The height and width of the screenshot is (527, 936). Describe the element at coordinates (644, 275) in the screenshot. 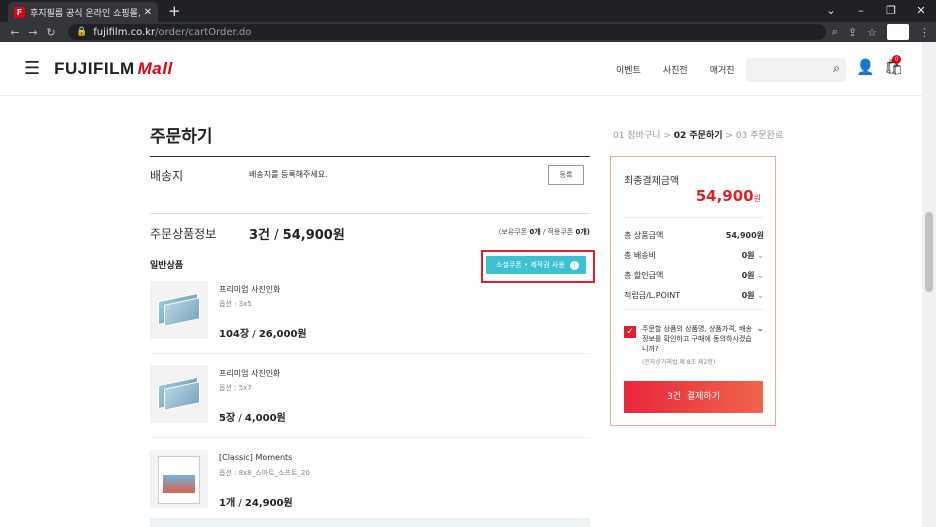

I see `summary-label: 총 할인금액` at that location.